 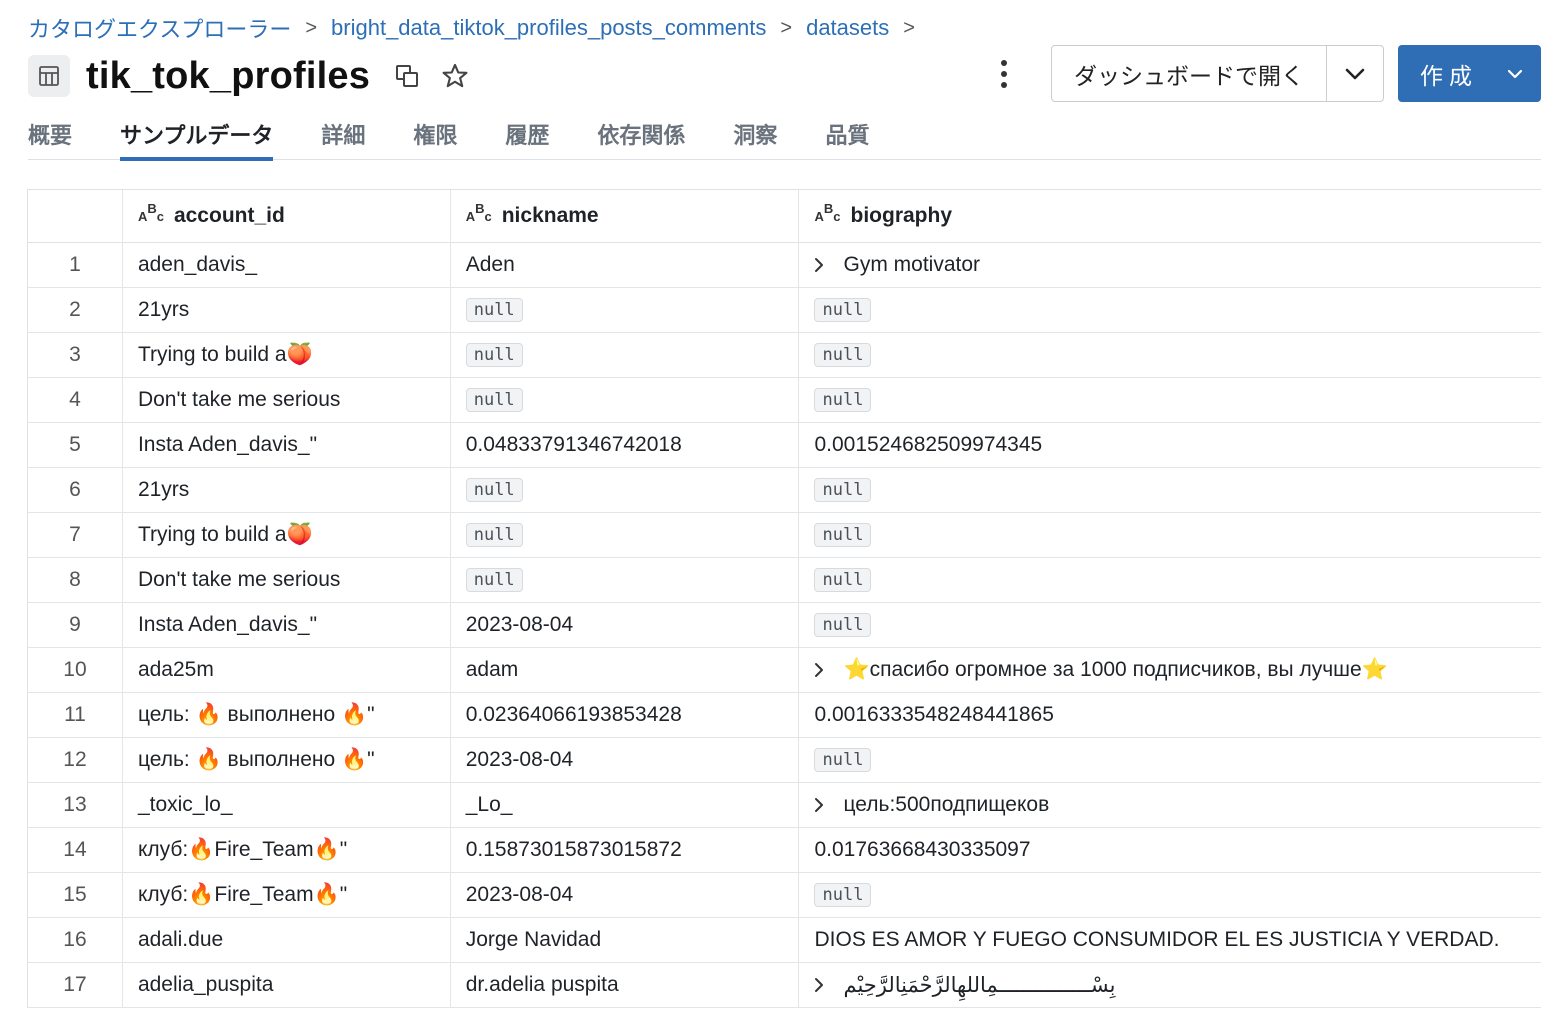 I want to click on tab-quality: 品質, so click(x=847, y=136).